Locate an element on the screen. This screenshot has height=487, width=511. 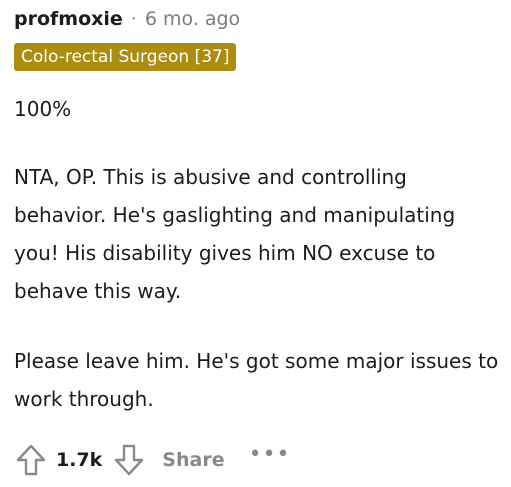
upvote-arrow-icon is located at coordinates (31, 460).